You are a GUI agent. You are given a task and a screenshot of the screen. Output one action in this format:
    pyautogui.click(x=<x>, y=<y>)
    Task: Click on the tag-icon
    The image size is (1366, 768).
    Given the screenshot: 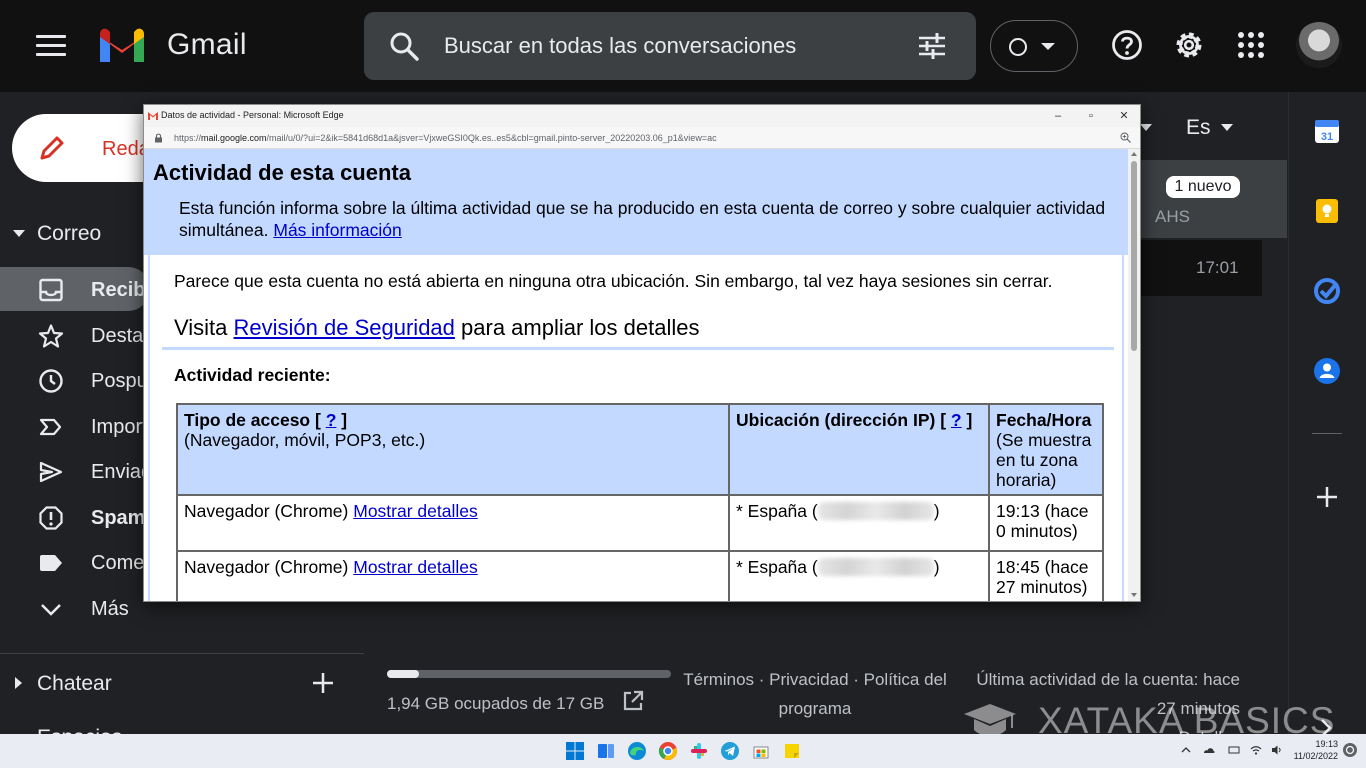 What is the action you would take?
    pyautogui.click(x=51, y=563)
    